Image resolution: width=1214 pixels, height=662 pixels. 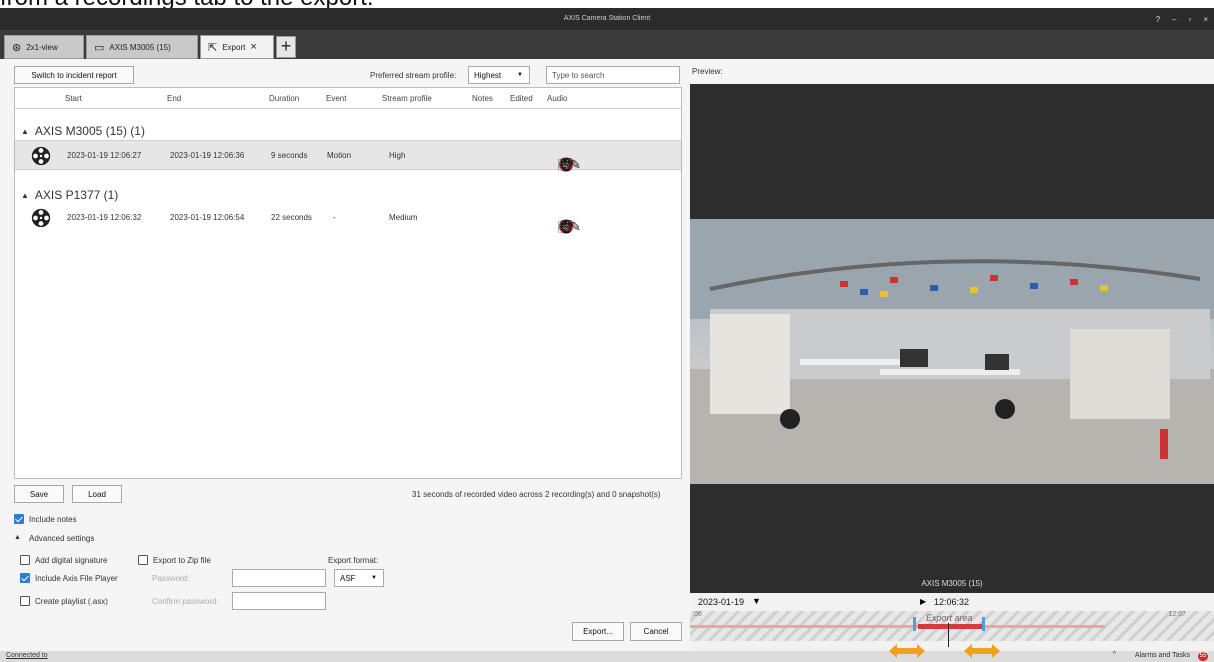 What do you see at coordinates (71, 560) in the screenshot?
I see `digital-signature-label: Add digital signature` at bounding box center [71, 560].